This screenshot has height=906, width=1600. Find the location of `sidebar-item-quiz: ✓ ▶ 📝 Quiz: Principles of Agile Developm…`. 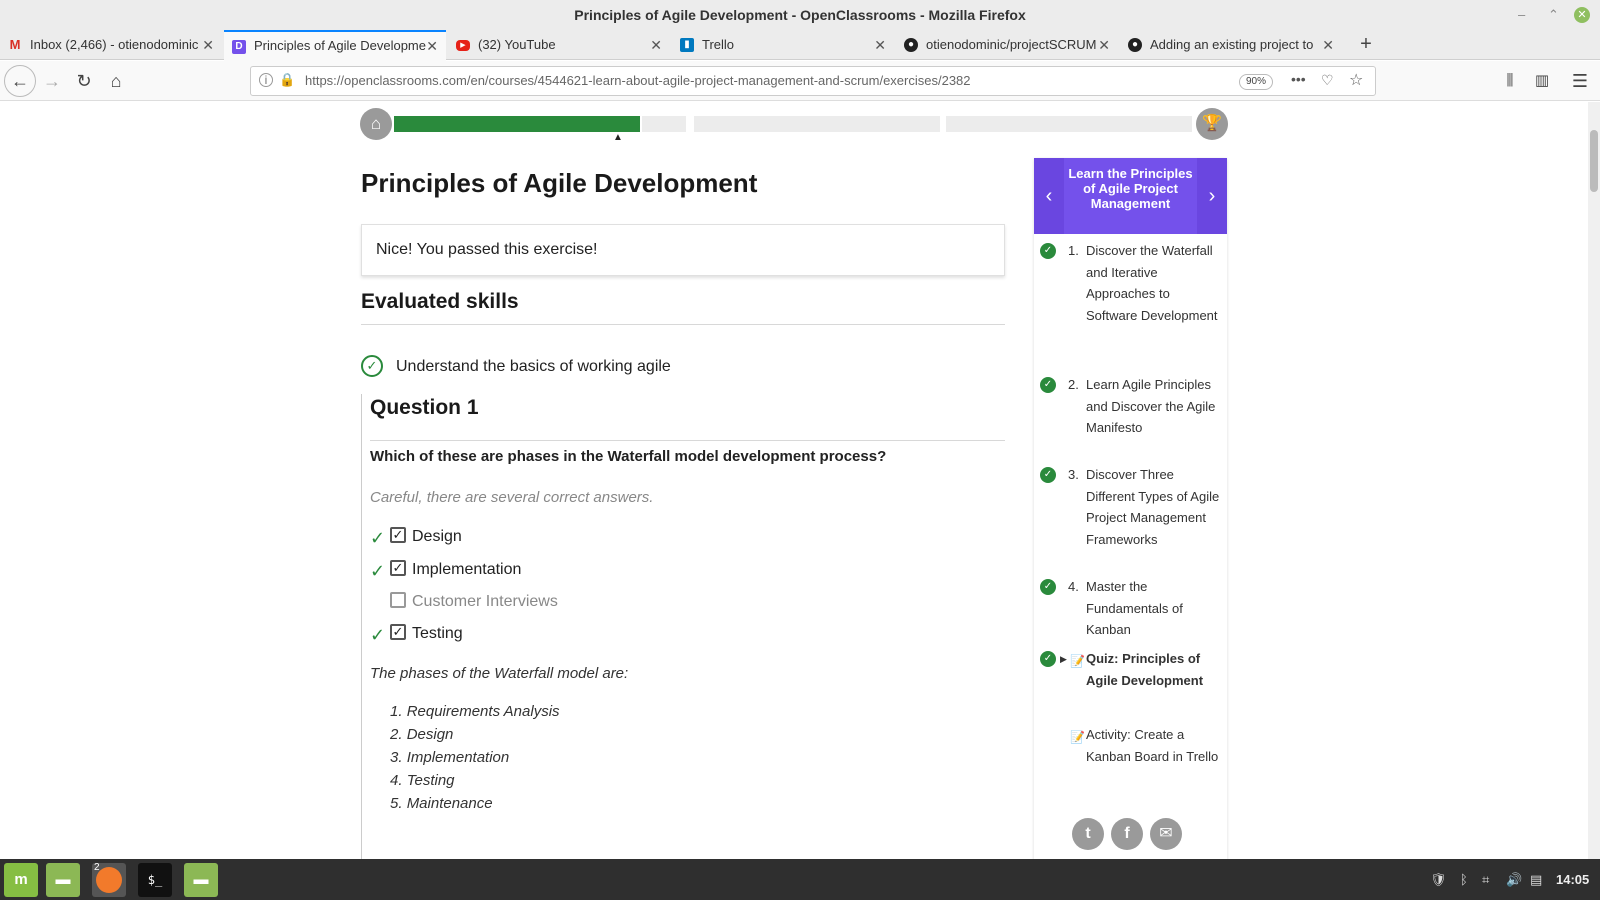

sidebar-item-quiz: ✓ ▶ 📝 Quiz: Principles of Agile Developm… is located at coordinates (1130, 683).